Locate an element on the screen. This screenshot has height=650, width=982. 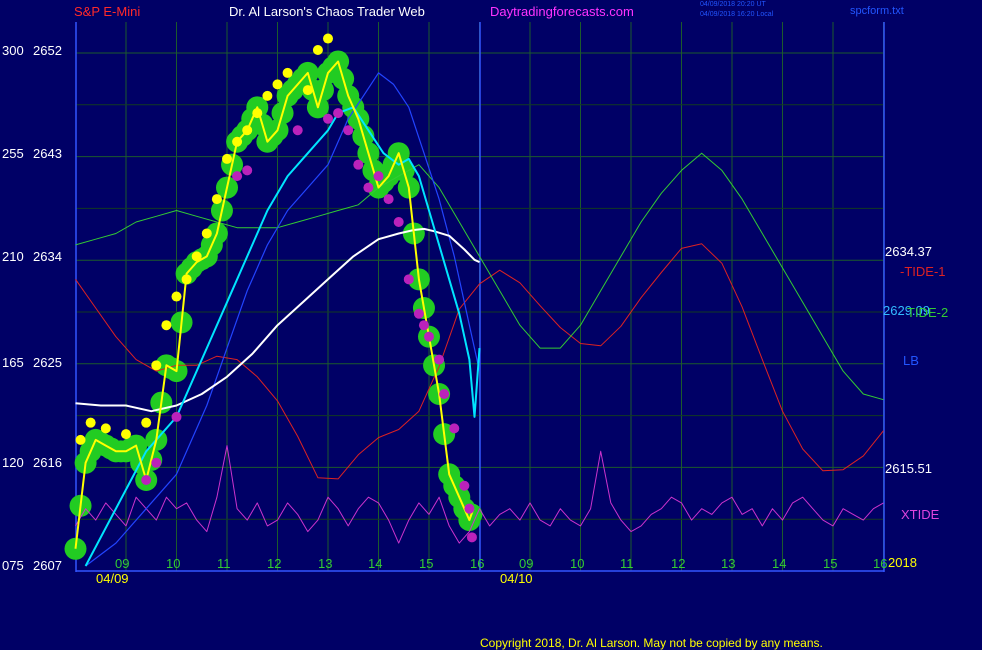
y-left-label: 075 is located at coordinates (13, 565).